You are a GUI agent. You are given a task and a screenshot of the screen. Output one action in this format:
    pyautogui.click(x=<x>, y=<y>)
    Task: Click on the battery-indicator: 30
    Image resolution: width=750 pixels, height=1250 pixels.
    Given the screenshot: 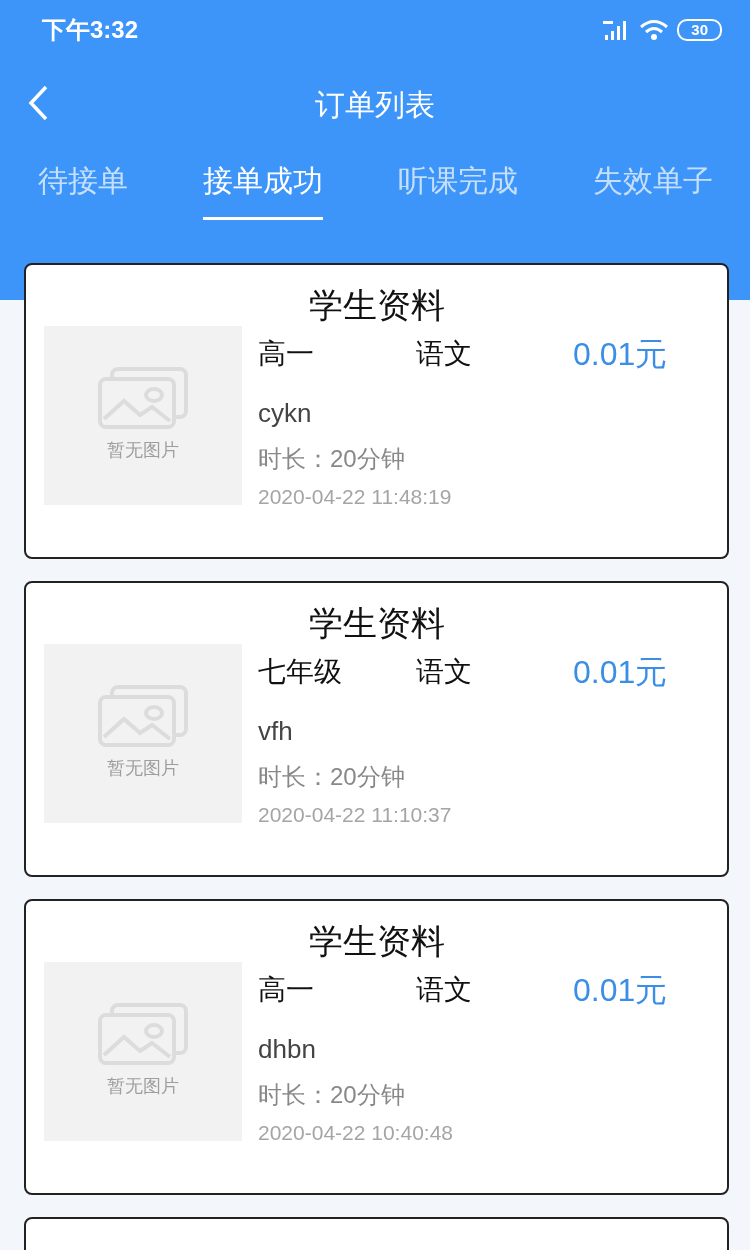 What is the action you would take?
    pyautogui.click(x=699, y=30)
    